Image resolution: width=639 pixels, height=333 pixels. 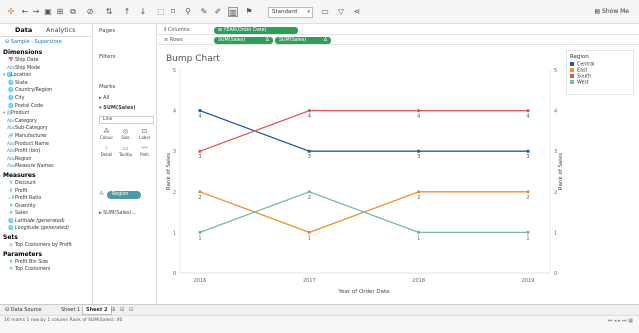 I want to click on new-worksheet-icon: ⧉, so click(x=73, y=12).